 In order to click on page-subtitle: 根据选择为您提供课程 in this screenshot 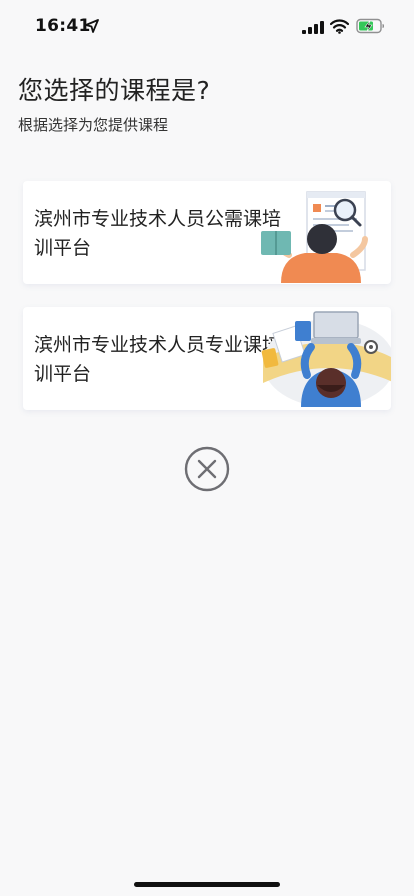, I will do `click(93, 125)`.